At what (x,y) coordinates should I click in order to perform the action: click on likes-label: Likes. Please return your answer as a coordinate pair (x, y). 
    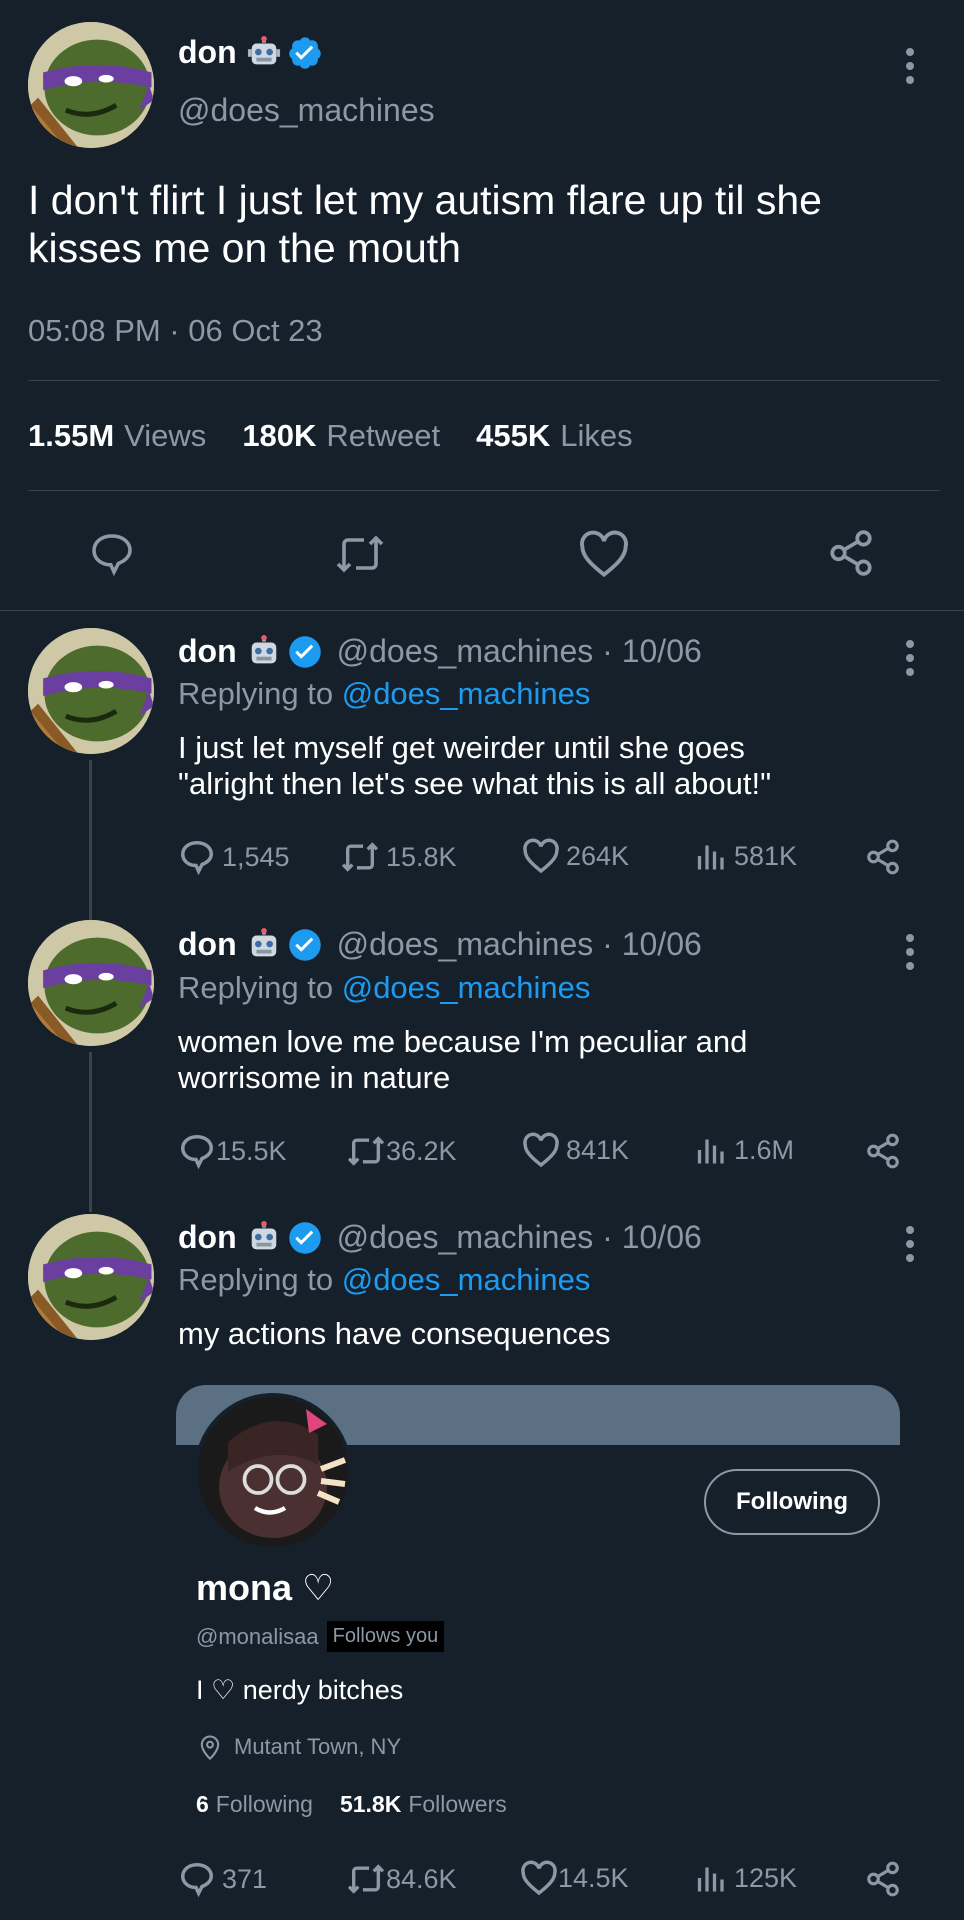
    Looking at the image, I should click on (596, 436).